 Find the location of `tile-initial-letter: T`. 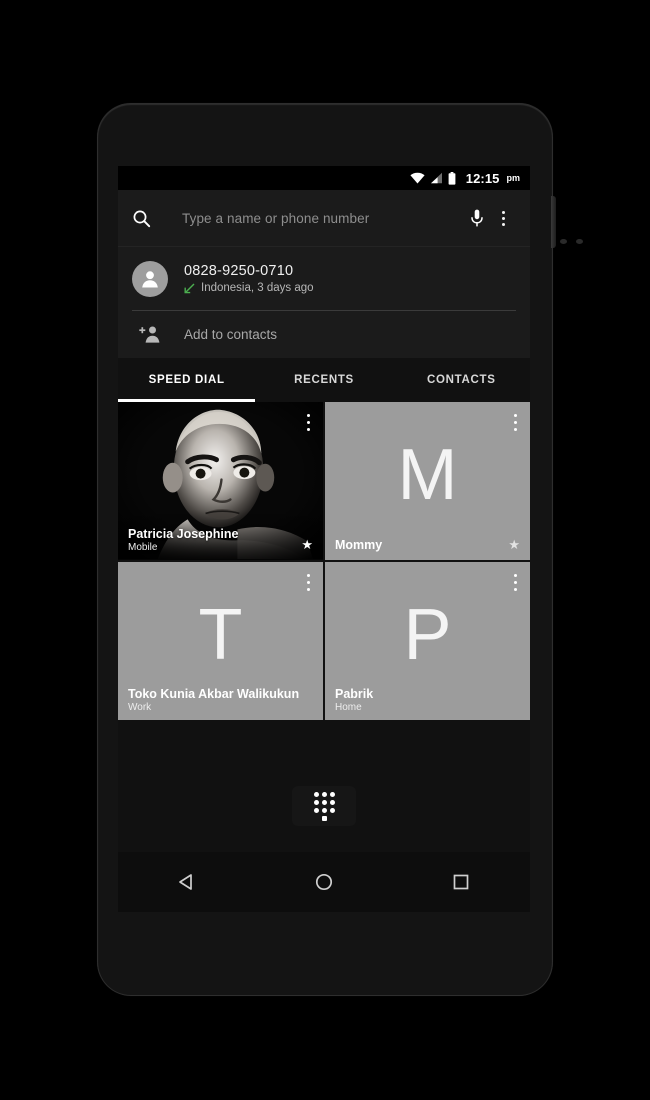

tile-initial-letter: T is located at coordinates (220, 635).